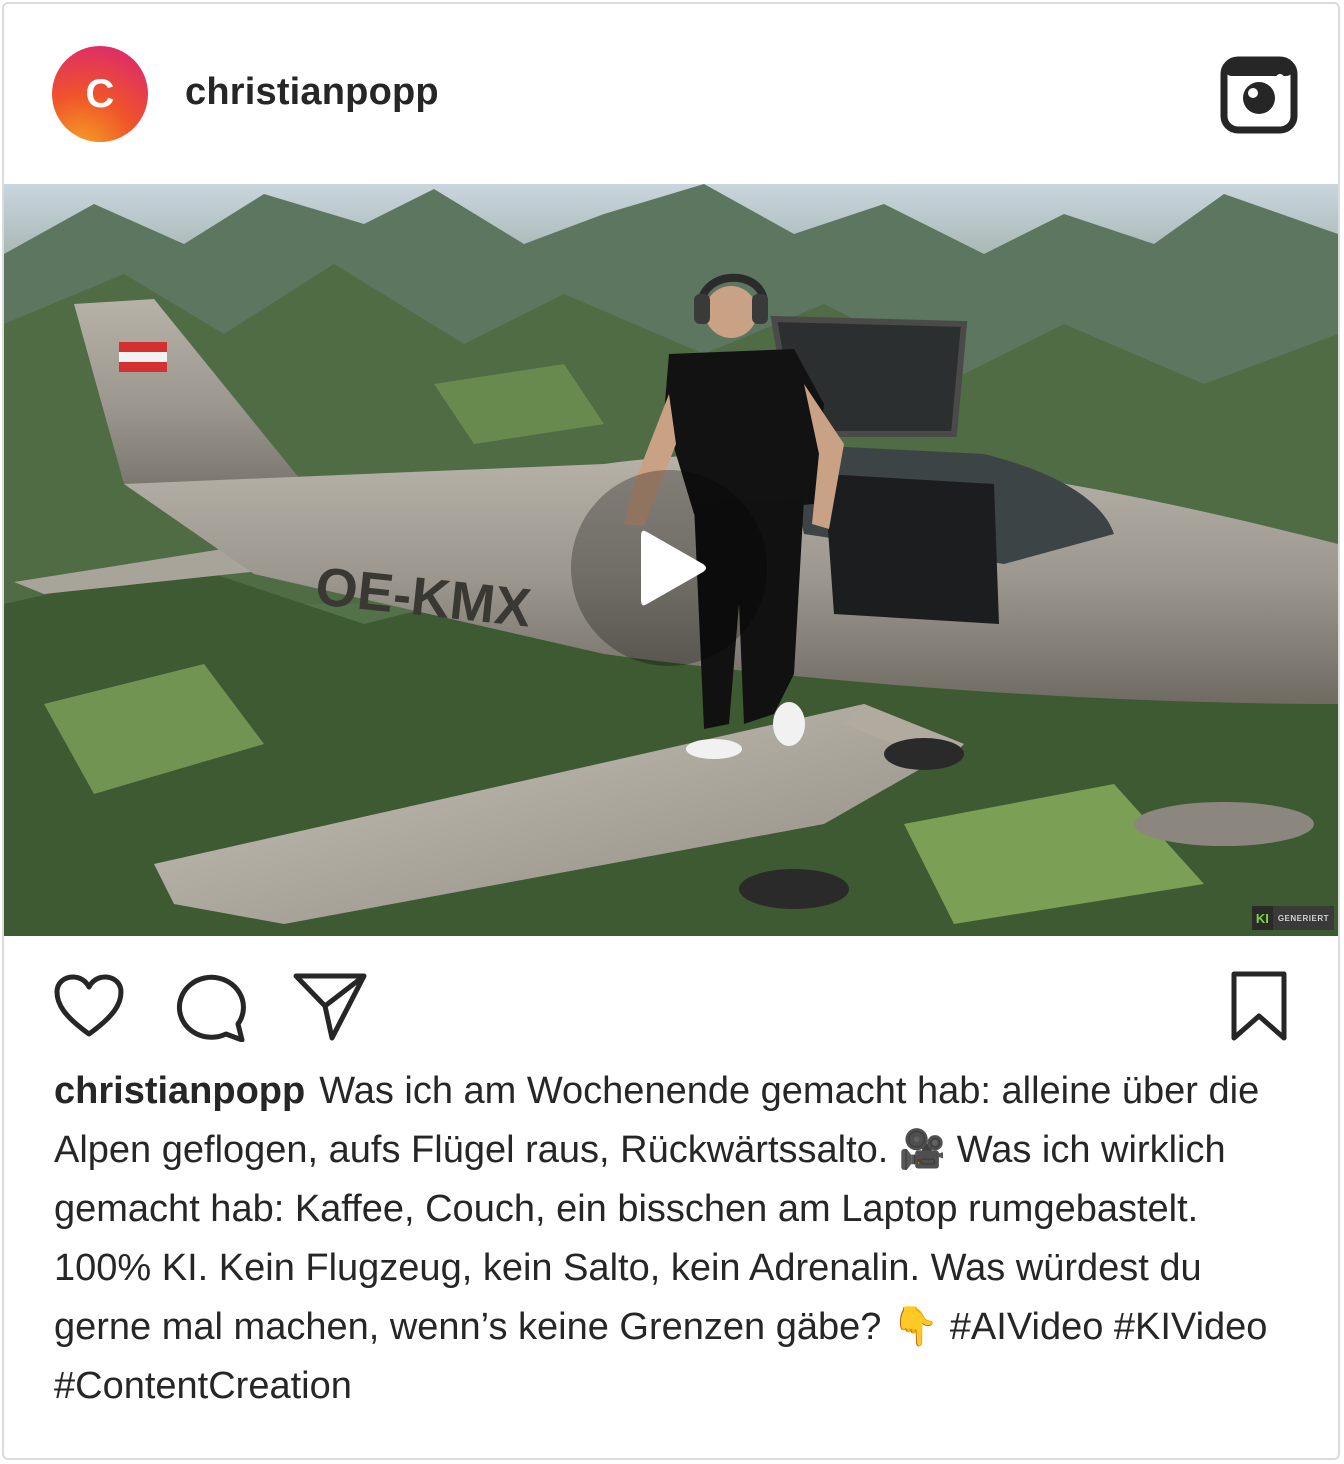 Image resolution: width=1344 pixels, height=1464 pixels. I want to click on ai-badge-ki: KI, so click(1262, 918).